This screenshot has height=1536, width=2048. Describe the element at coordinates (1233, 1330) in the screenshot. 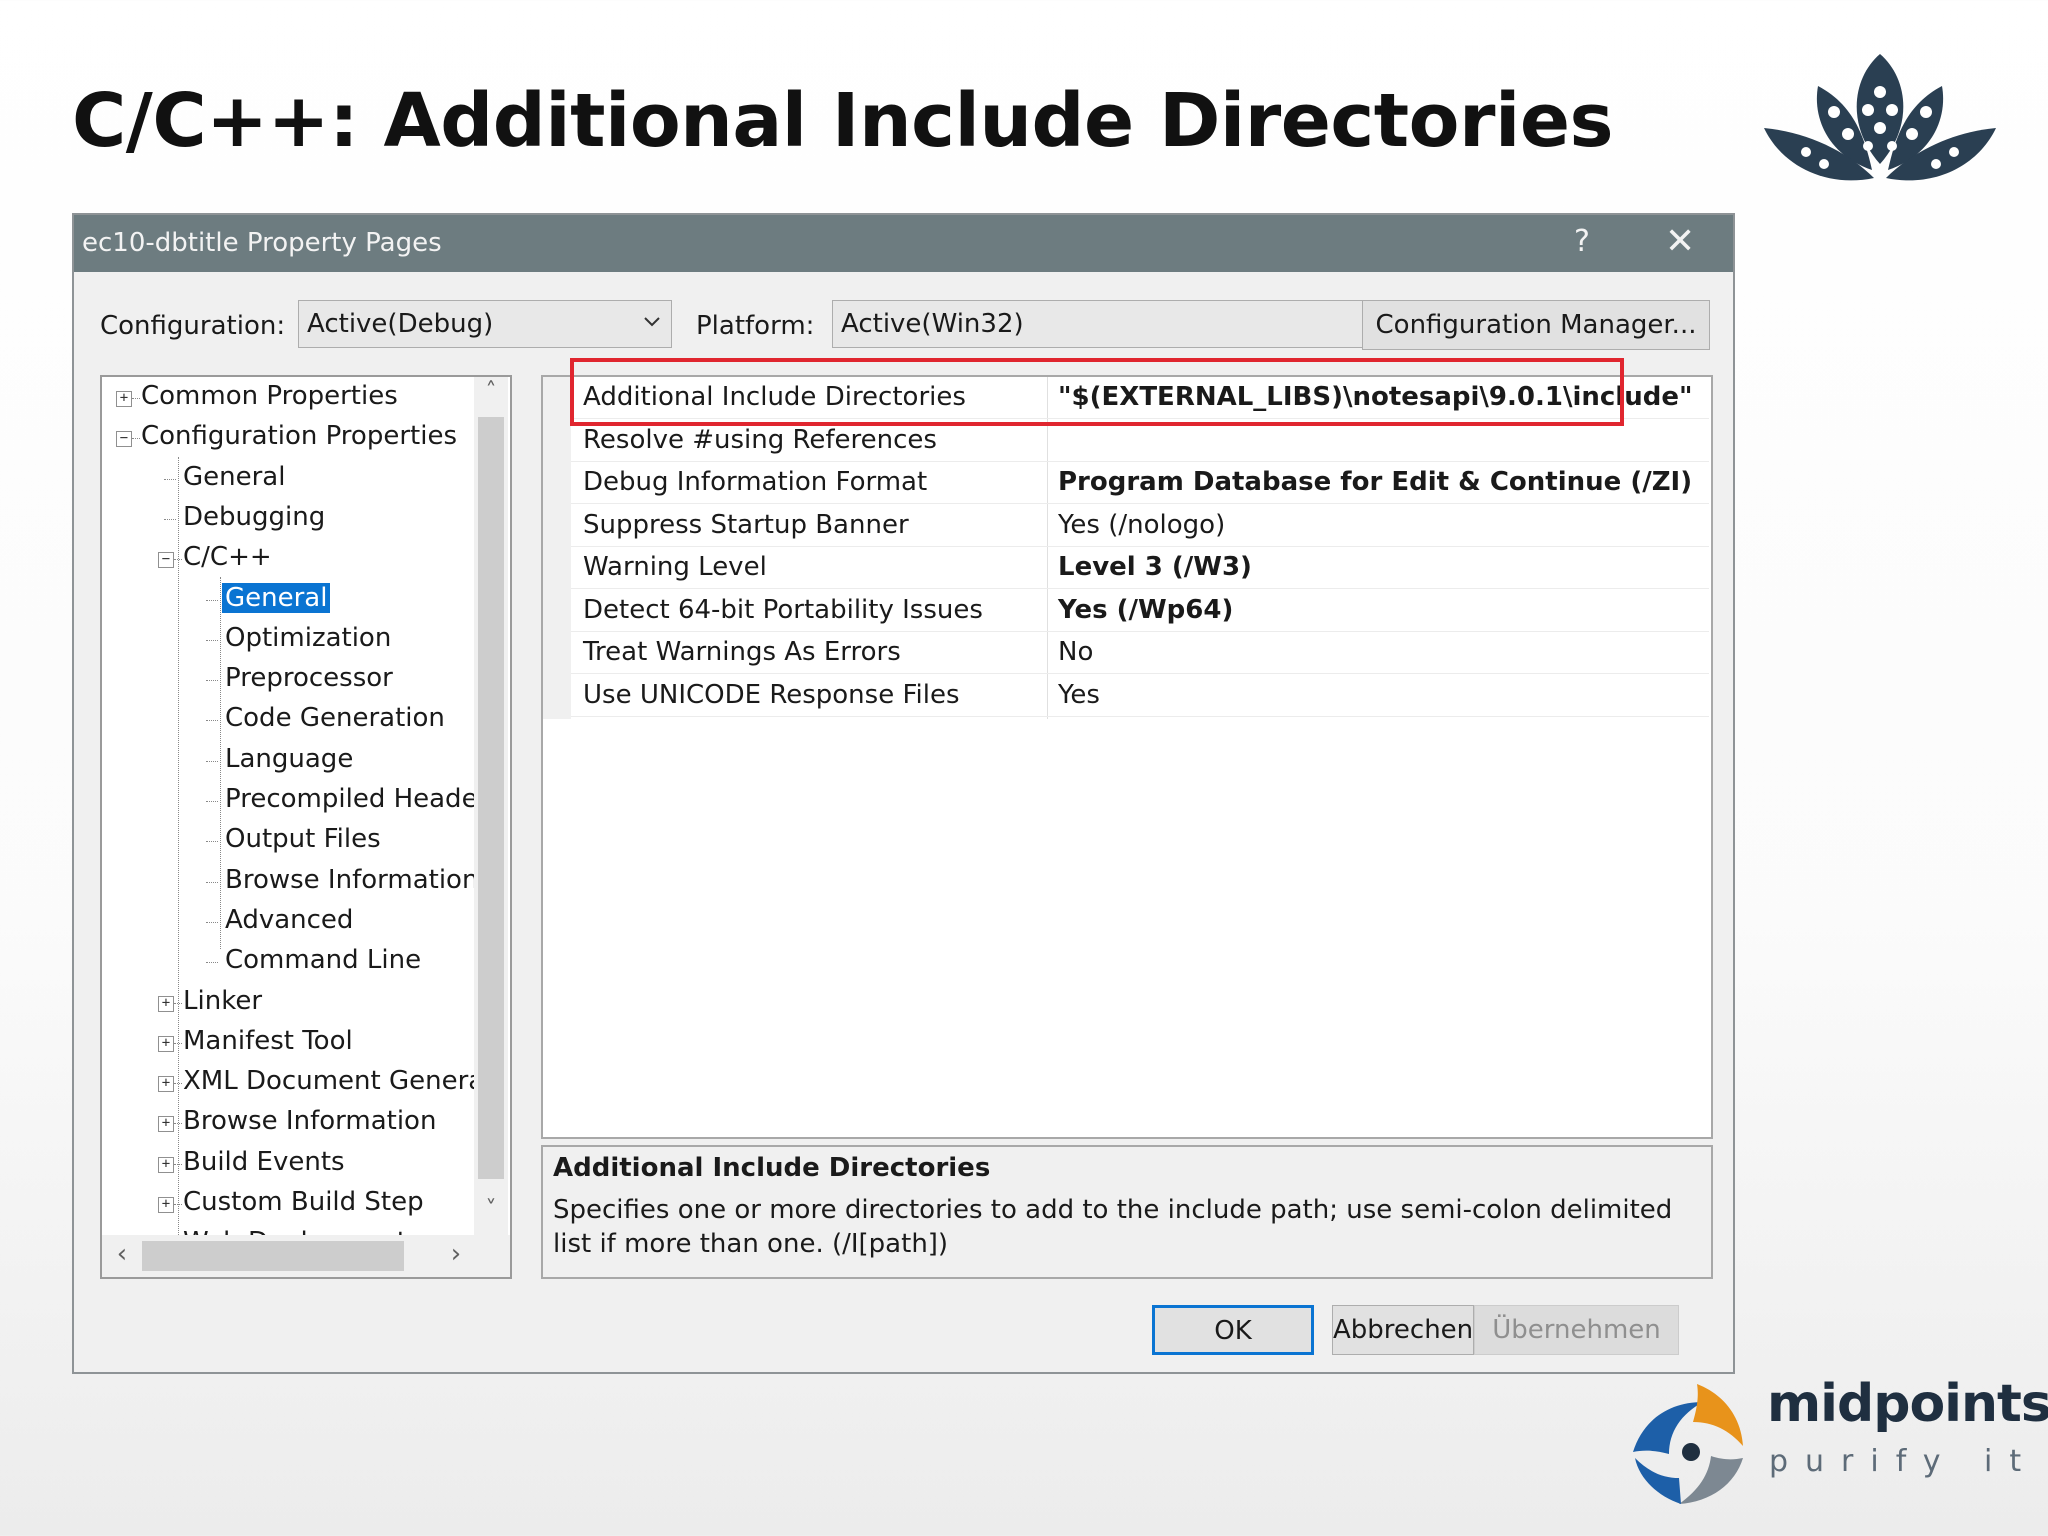

I see `ok-button: OK` at that location.